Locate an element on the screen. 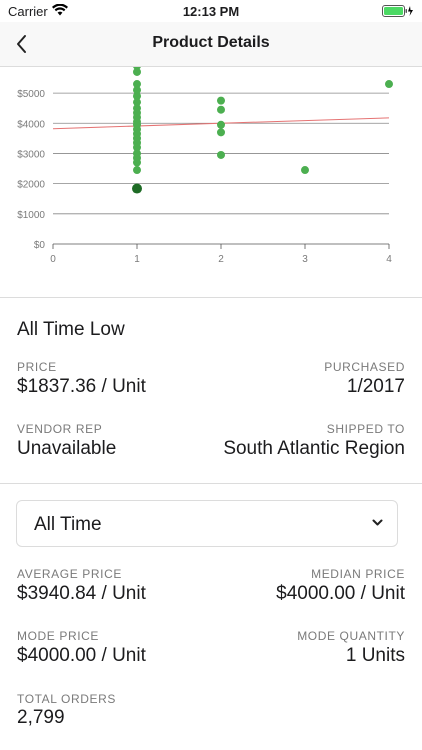  y-tick-label: $2000 is located at coordinates (31, 185).